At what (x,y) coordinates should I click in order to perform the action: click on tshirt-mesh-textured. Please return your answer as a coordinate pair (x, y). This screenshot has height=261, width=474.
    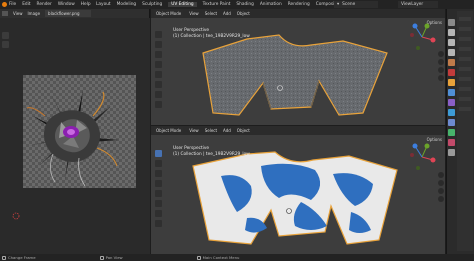
    Looking at the image, I should click on (295, 75).